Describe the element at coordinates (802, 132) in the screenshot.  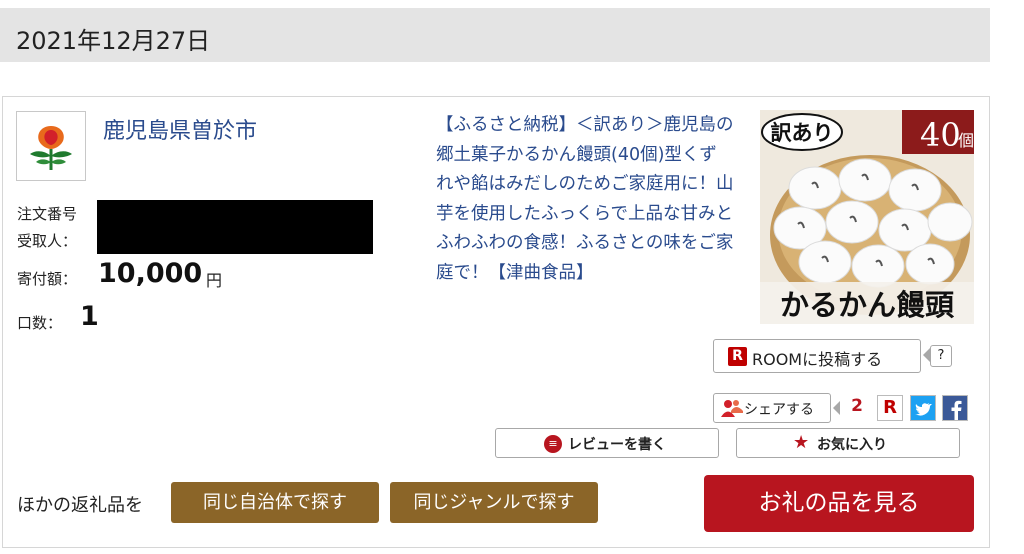
I see `image-badge-wakeari: 訳あり` at that location.